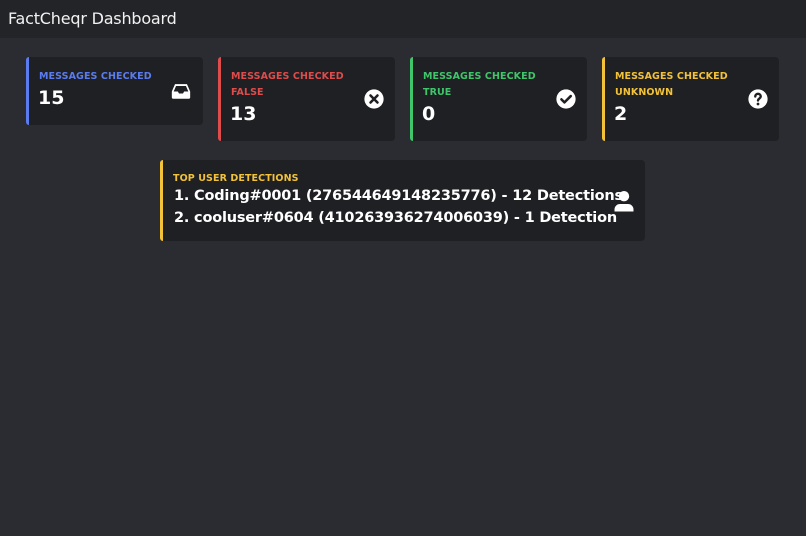 This screenshot has height=536, width=806. I want to click on stat-card-messages-checked: MESSAGES CHECKED 15, so click(114, 91).